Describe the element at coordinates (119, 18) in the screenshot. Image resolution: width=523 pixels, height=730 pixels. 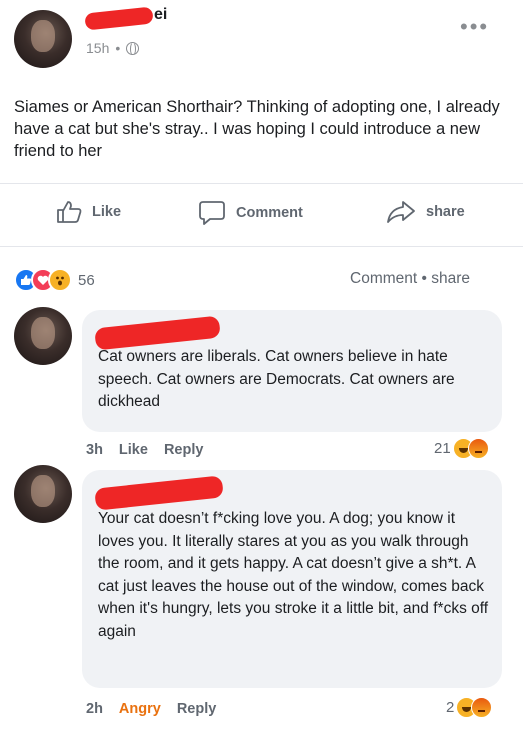
I see `redacted-author-name` at that location.